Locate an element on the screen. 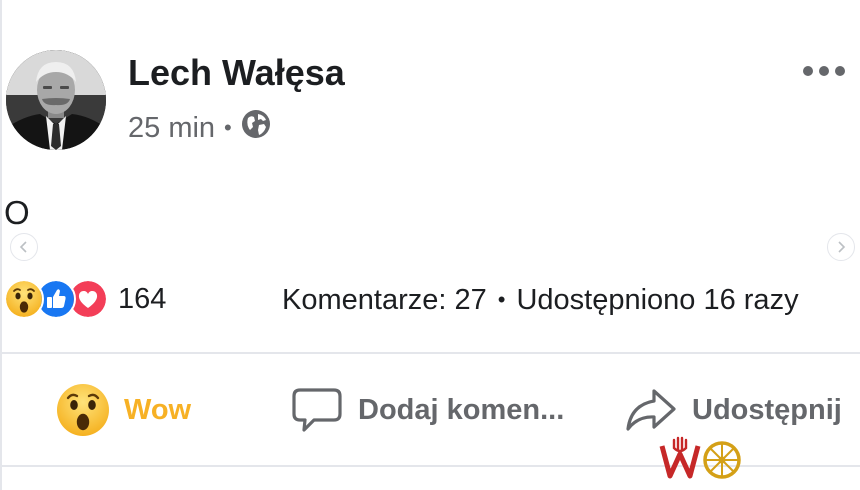  share-label: Udostępnij is located at coordinates (767, 409).